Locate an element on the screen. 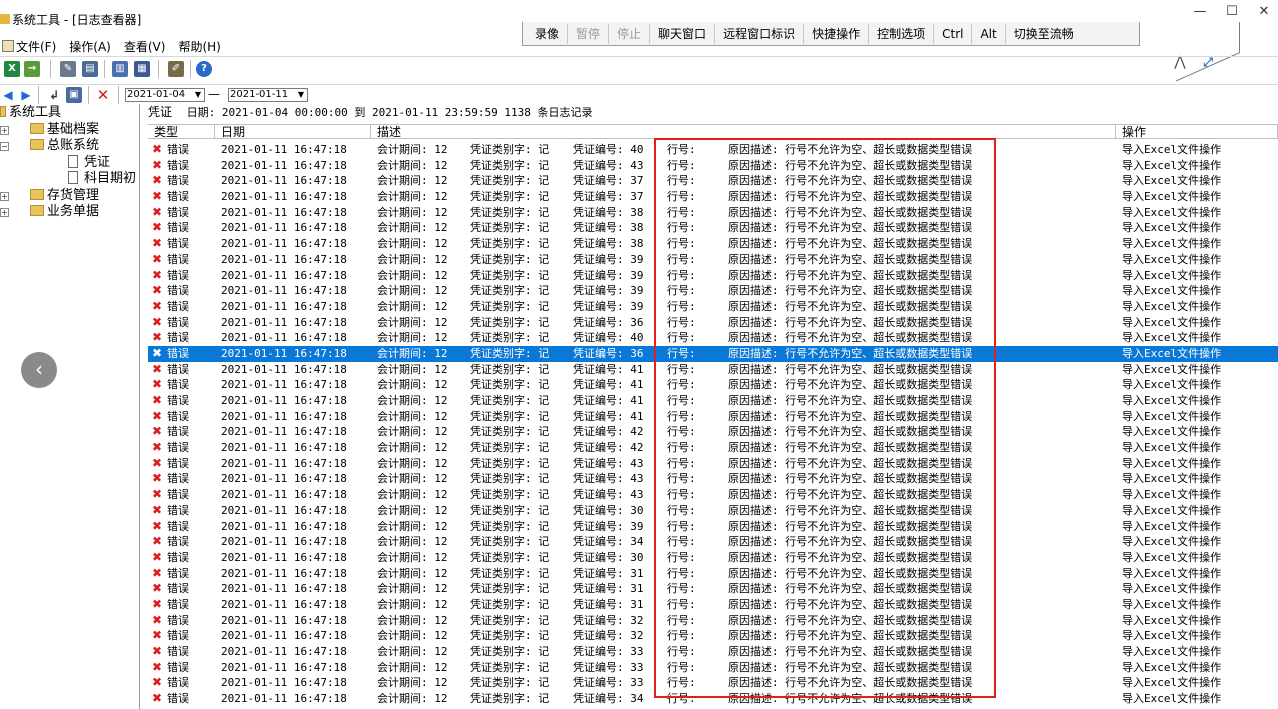  grid-header: 类型 日期 描述 操作 is located at coordinates (713, 131).